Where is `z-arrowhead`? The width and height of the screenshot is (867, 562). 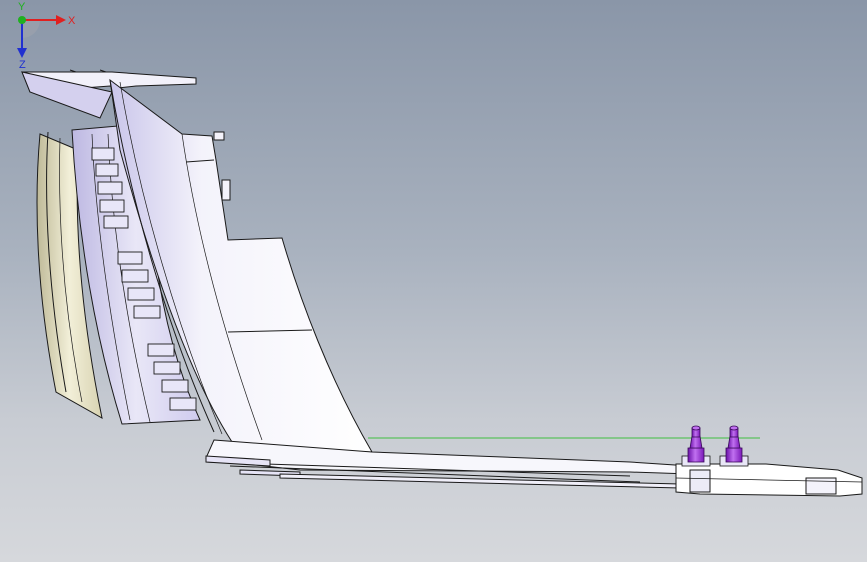 z-arrowhead is located at coordinates (22, 53).